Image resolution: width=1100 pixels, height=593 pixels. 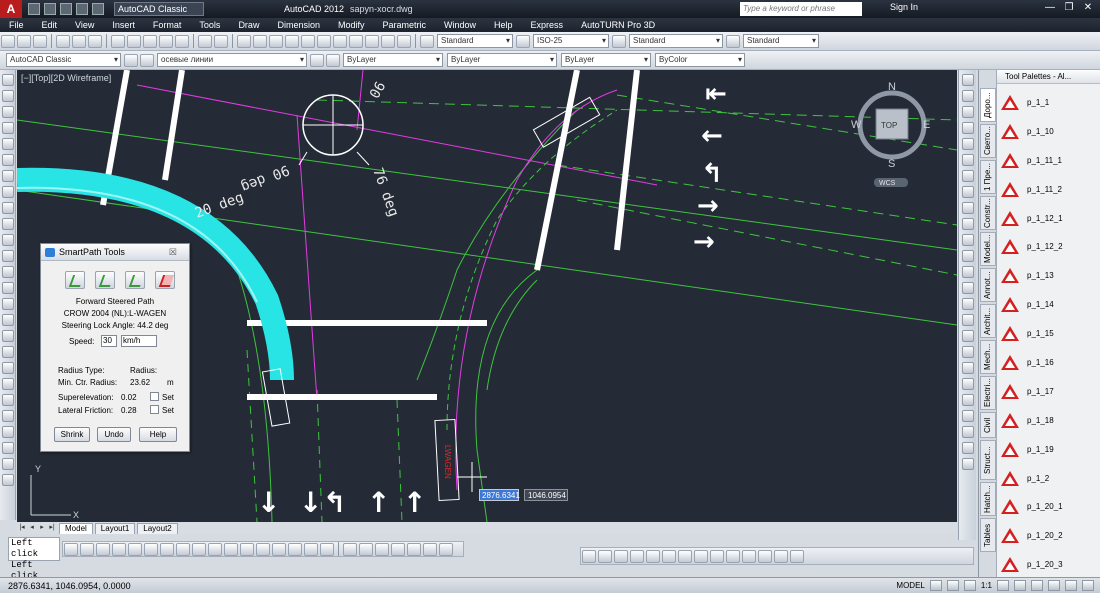 What do you see at coordinates (653, 556) in the screenshot?
I see `autoturn-corner-icon` at bounding box center [653, 556].